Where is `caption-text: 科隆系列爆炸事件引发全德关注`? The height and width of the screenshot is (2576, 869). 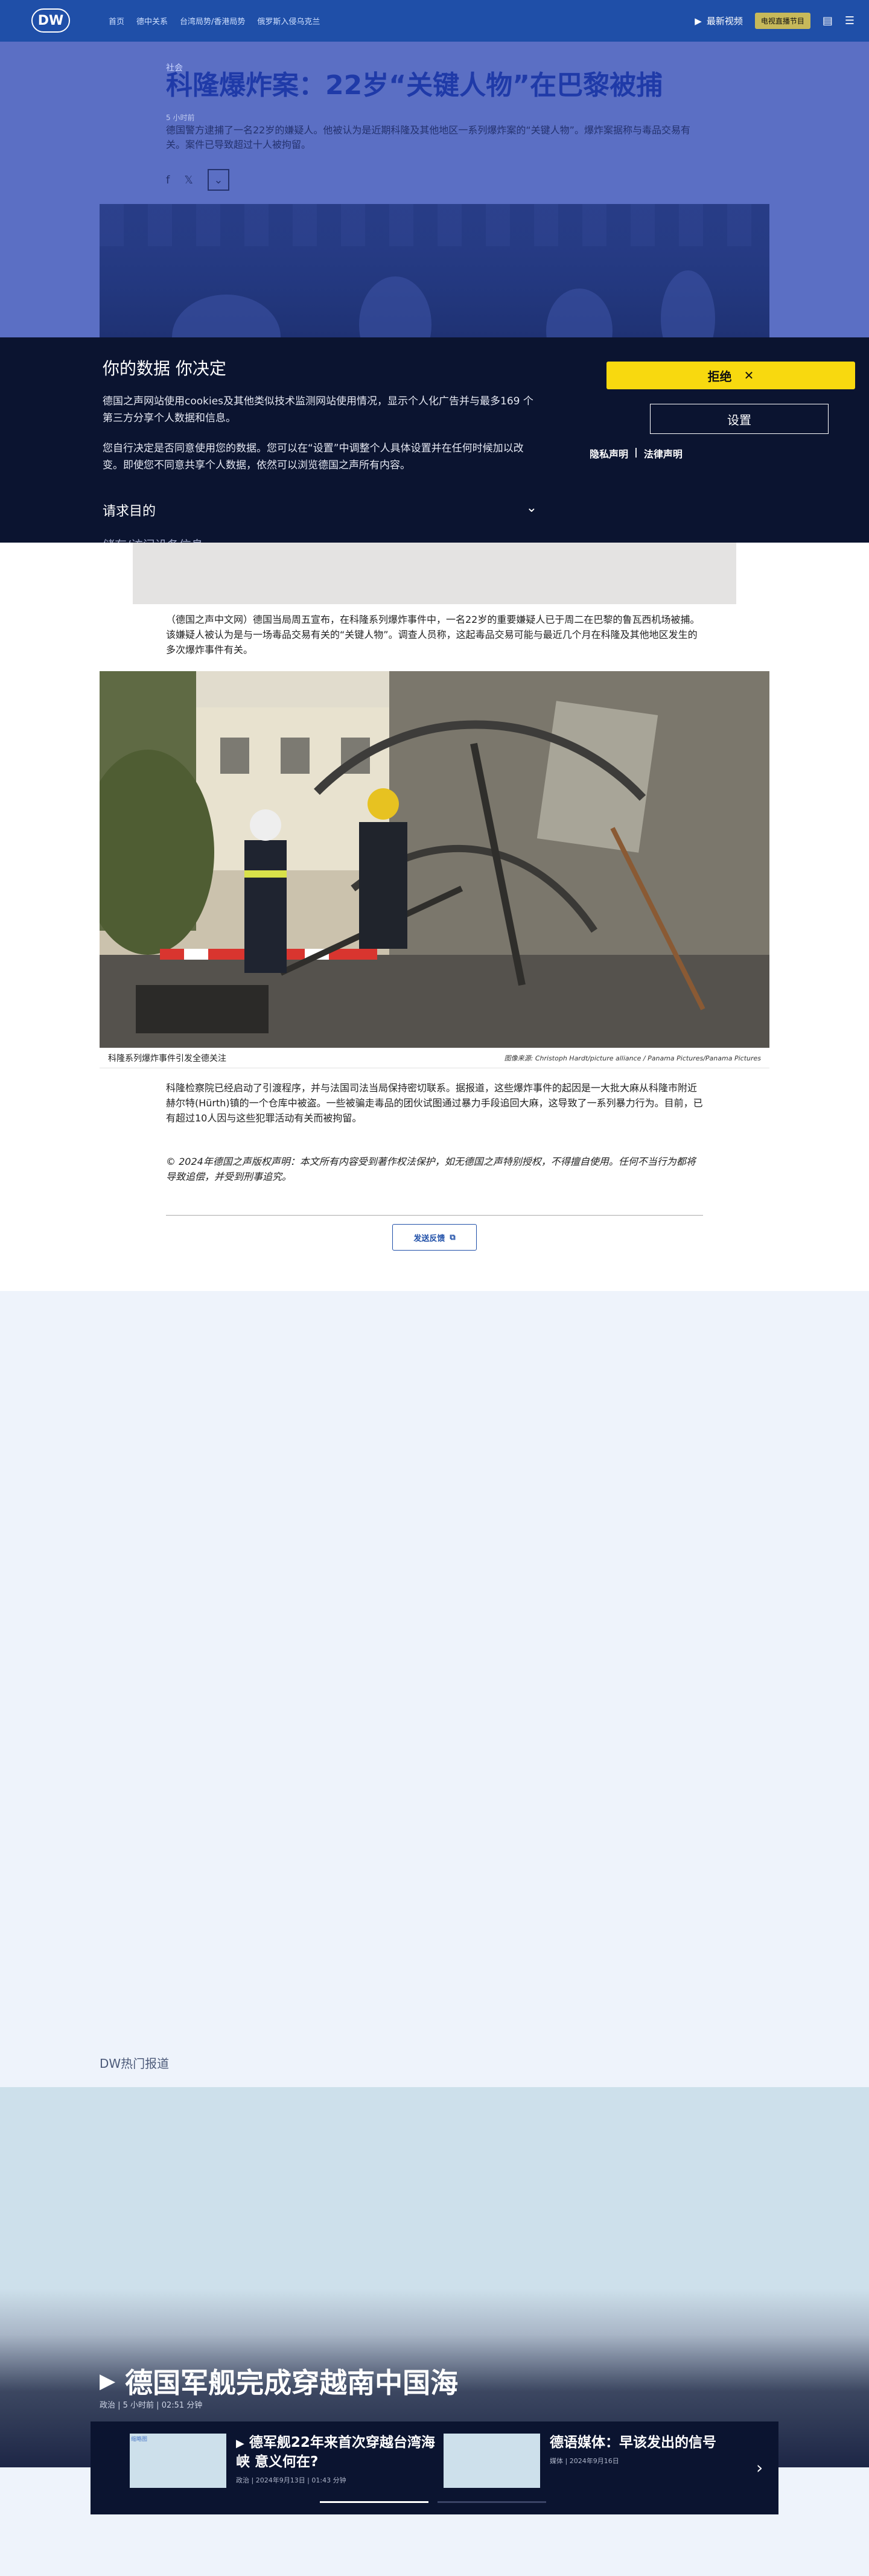
caption-text: 科隆系列爆炸事件引发全德关注 is located at coordinates (167, 1058).